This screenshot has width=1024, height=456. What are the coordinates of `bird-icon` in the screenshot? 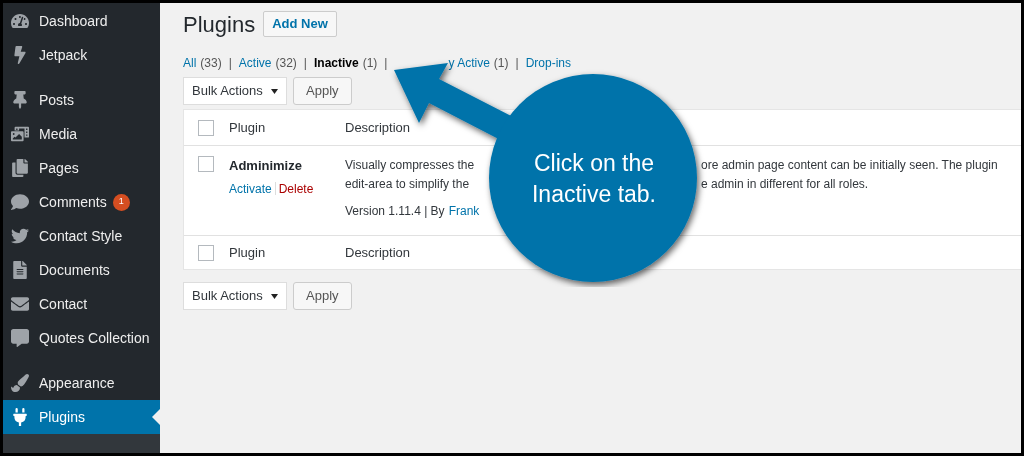 It's located at (20, 236).